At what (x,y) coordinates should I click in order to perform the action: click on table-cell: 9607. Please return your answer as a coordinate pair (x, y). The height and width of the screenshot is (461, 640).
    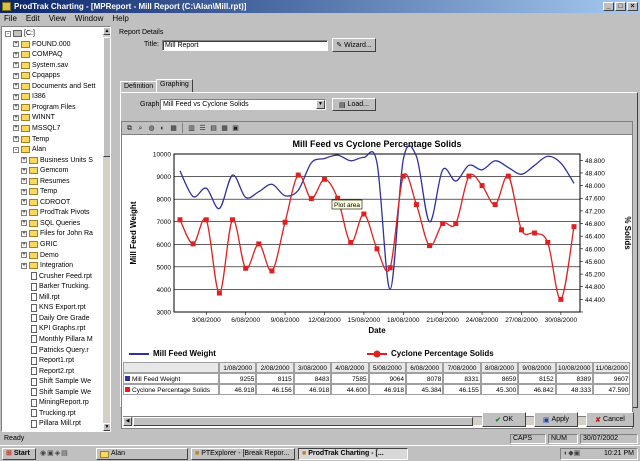
    Looking at the image, I should click on (612, 378).